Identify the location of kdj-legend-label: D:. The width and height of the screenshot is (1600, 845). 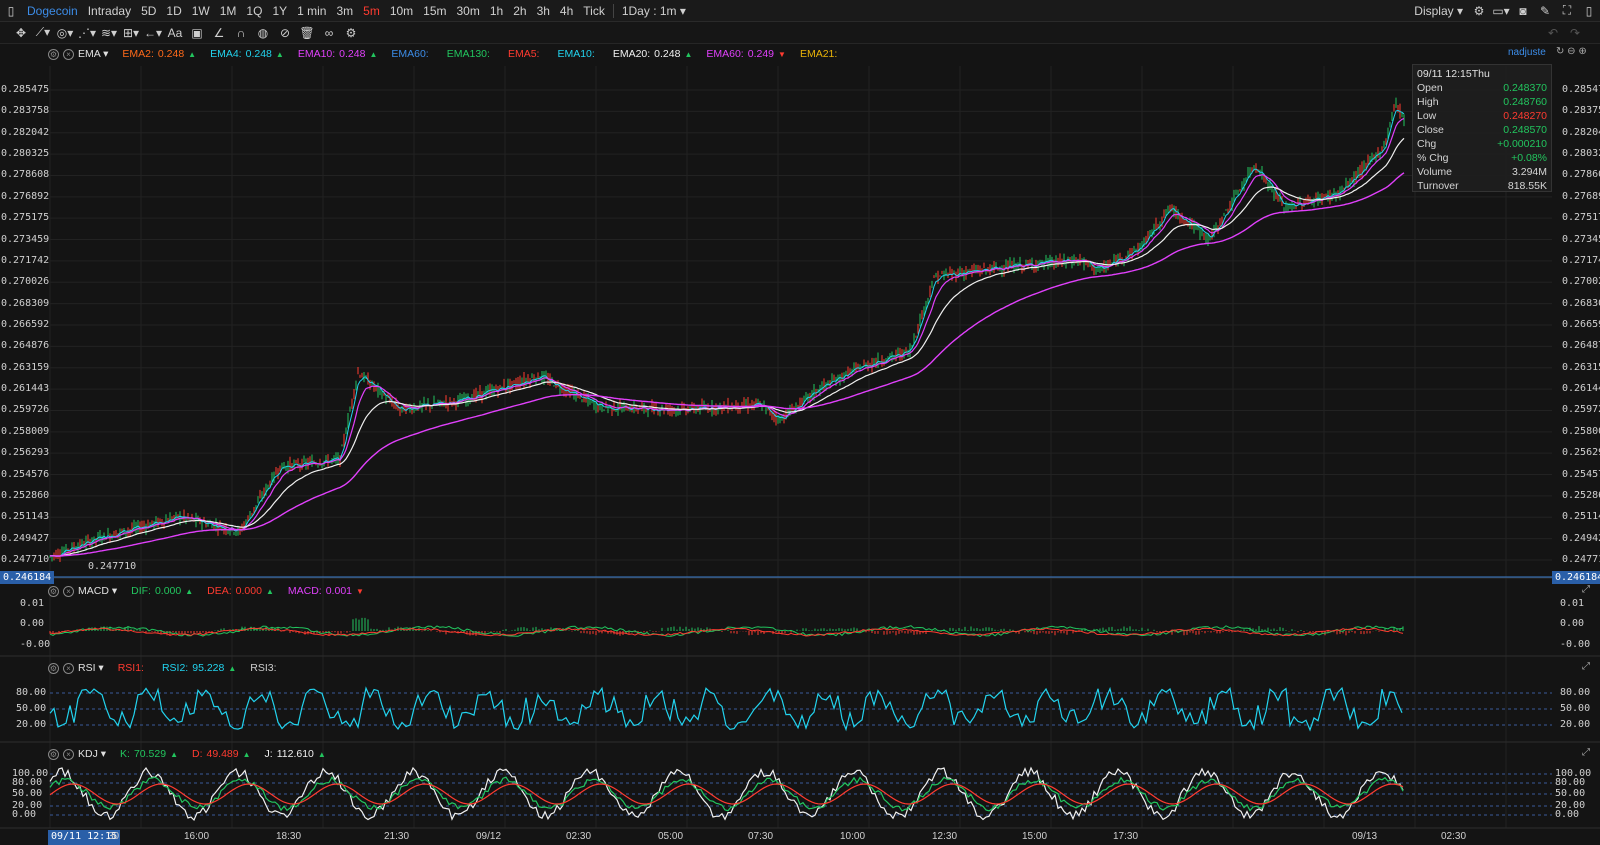
(197, 754).